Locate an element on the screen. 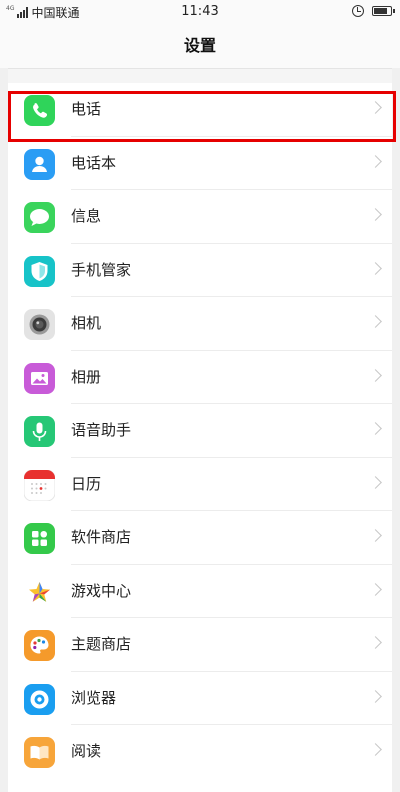 Image resolution: width=400 pixels, height=792 pixels. settings-item-browser: 浏览器 is located at coordinates (200, 698).